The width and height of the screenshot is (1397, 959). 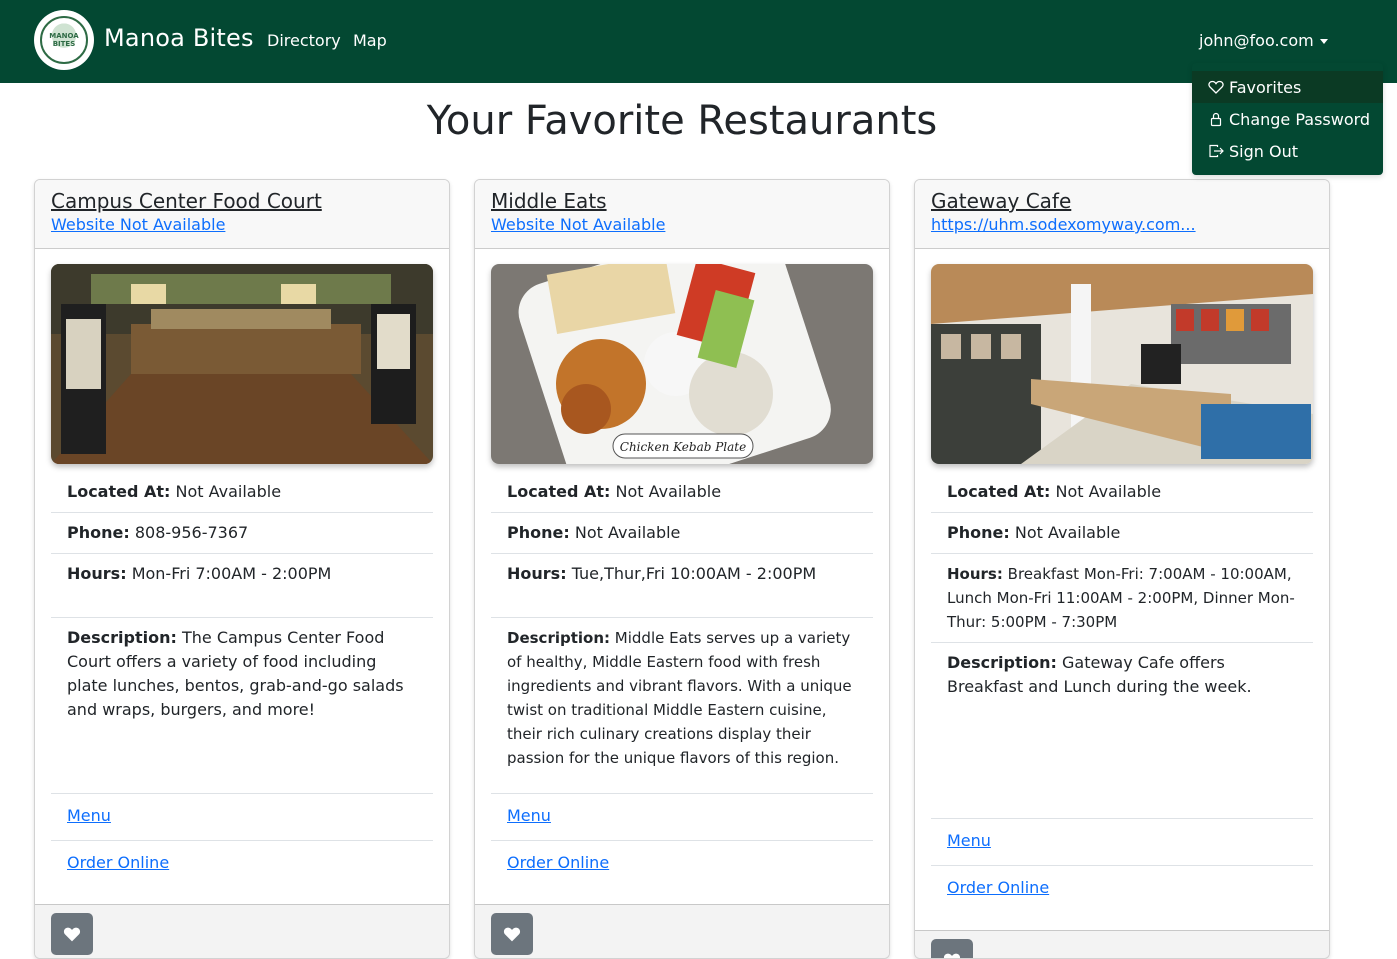 I want to click on dropdown-item-sign-out: Sign Out, so click(x=1287, y=151).